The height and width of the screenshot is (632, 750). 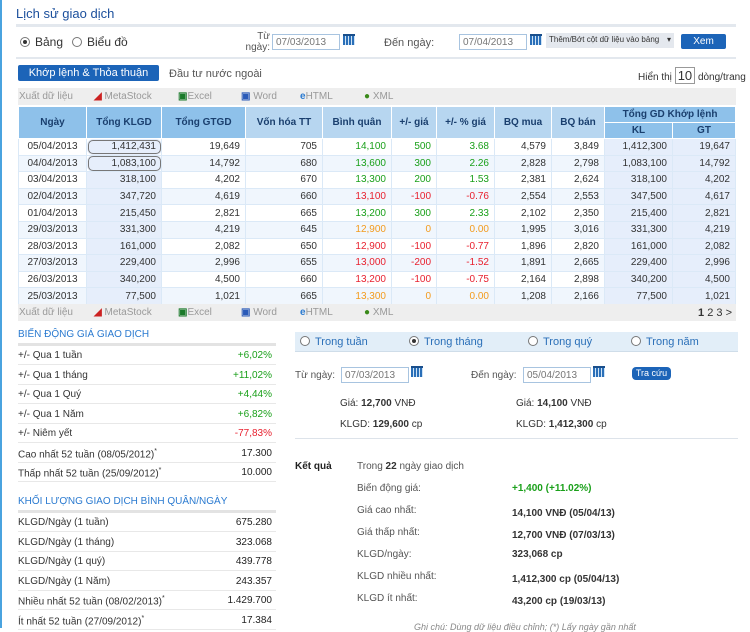 I want to click on value: 1,412,300, so click(x=571, y=424).